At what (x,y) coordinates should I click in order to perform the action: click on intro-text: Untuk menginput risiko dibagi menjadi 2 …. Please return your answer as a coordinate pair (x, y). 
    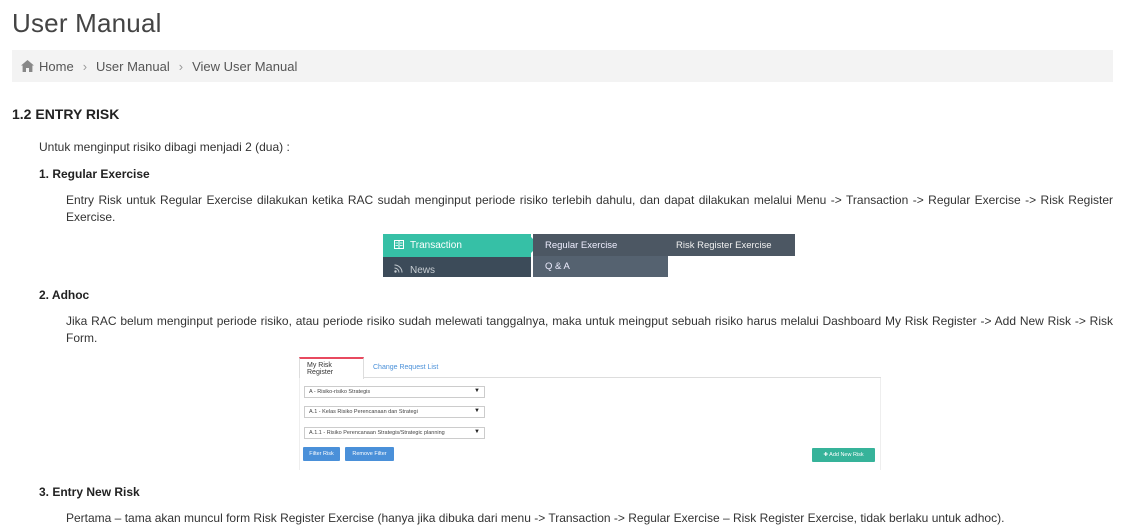
    Looking at the image, I should click on (164, 147).